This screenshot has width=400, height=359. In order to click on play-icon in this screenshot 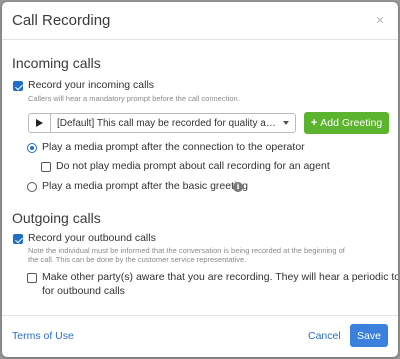, I will do `click(39, 123)`.